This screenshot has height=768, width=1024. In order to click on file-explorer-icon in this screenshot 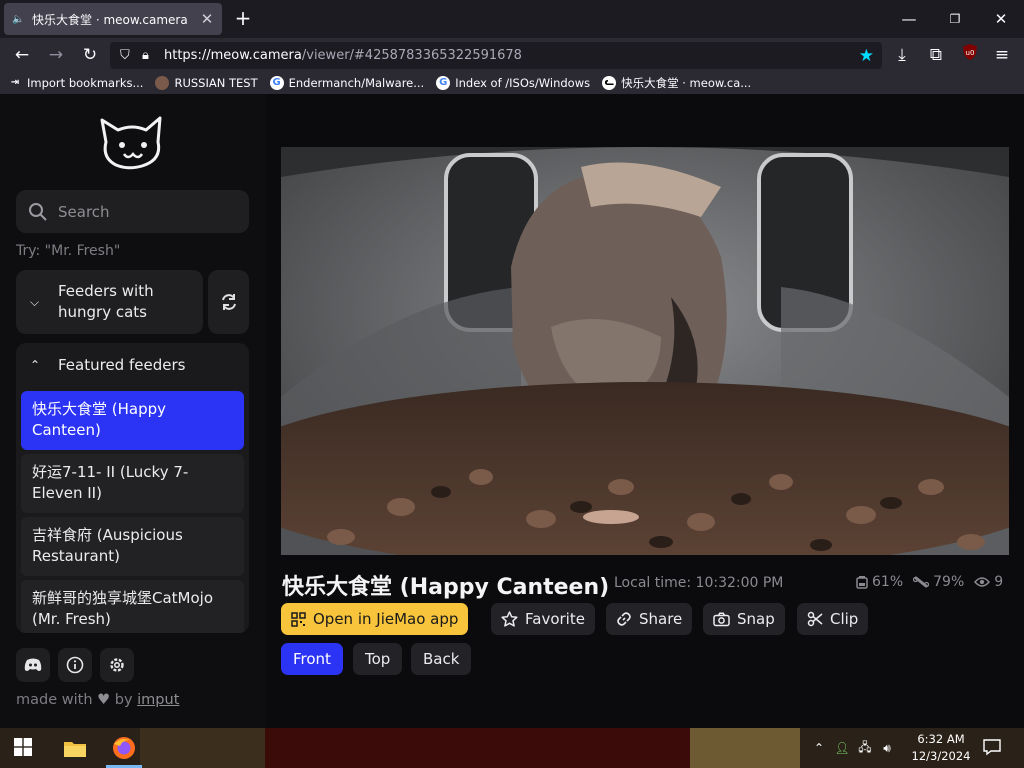, I will do `click(75, 748)`.